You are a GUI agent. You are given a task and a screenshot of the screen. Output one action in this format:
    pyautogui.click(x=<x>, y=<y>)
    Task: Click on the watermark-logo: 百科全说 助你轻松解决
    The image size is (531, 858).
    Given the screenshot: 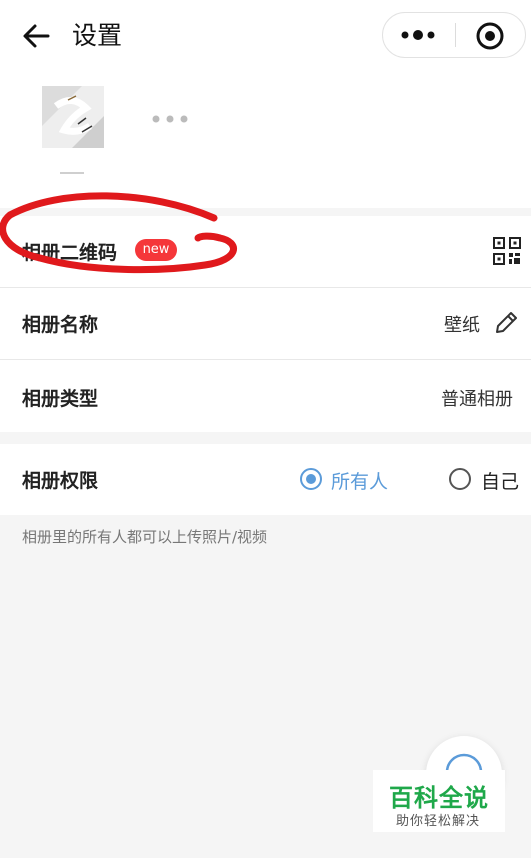 What is the action you would take?
    pyautogui.click(x=439, y=801)
    